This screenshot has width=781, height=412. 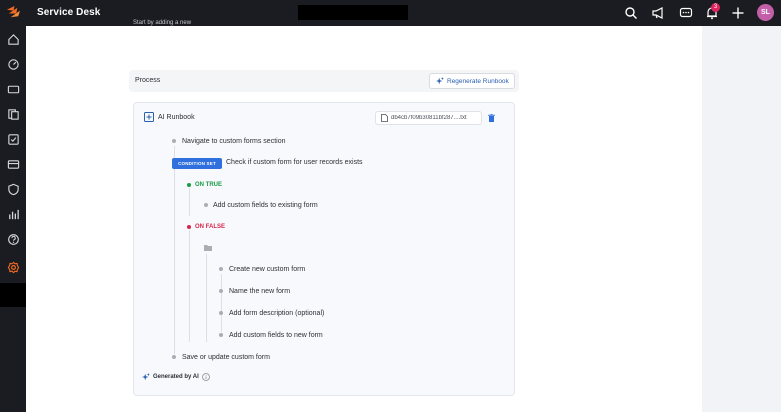 I want to click on megaphone-icon, so click(x=658, y=13).